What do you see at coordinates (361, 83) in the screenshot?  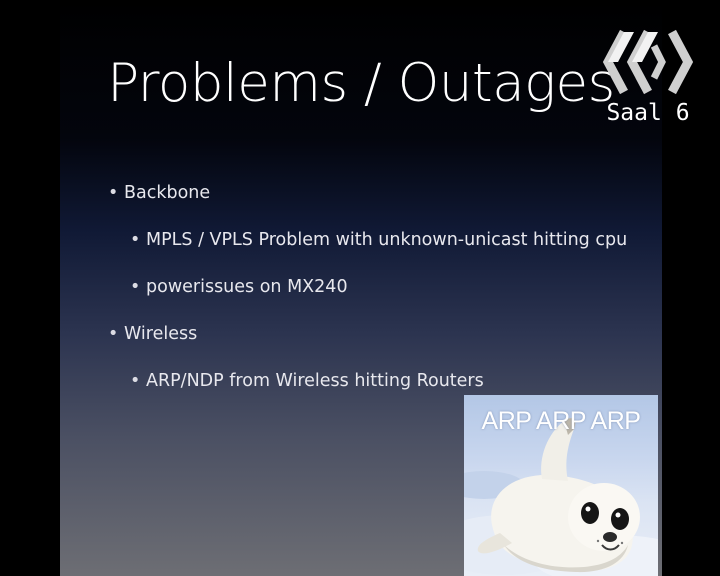 I see `slide-title: Problems / Outages` at bounding box center [361, 83].